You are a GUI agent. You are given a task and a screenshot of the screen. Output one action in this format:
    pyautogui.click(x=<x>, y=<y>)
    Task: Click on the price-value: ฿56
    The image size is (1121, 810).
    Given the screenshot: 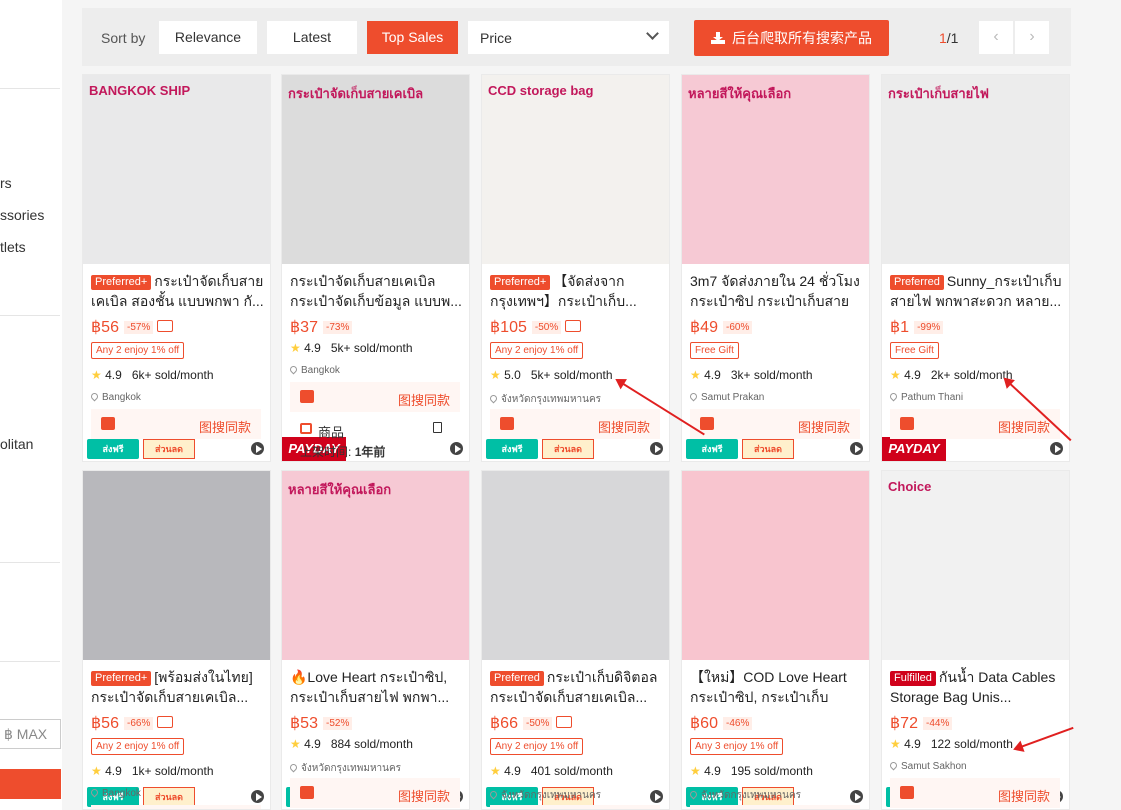 What is the action you would take?
    pyautogui.click(x=105, y=327)
    